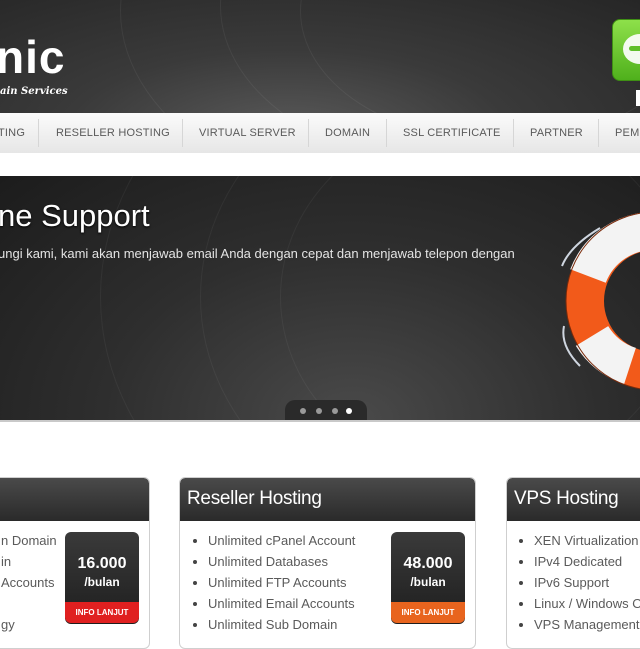 The width and height of the screenshot is (640, 649). I want to click on feature-item: n Domain, so click(29, 540).